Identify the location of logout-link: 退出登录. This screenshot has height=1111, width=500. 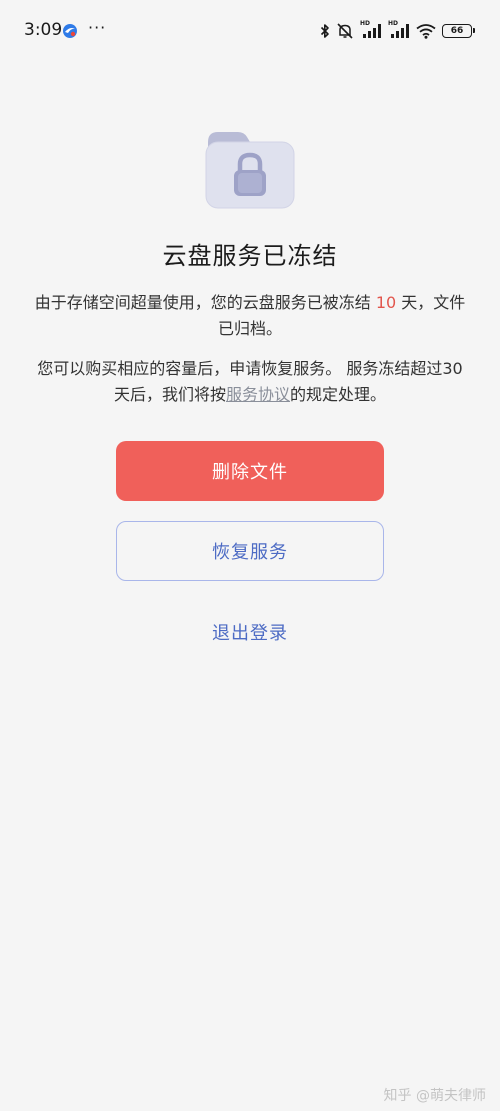
(250, 632).